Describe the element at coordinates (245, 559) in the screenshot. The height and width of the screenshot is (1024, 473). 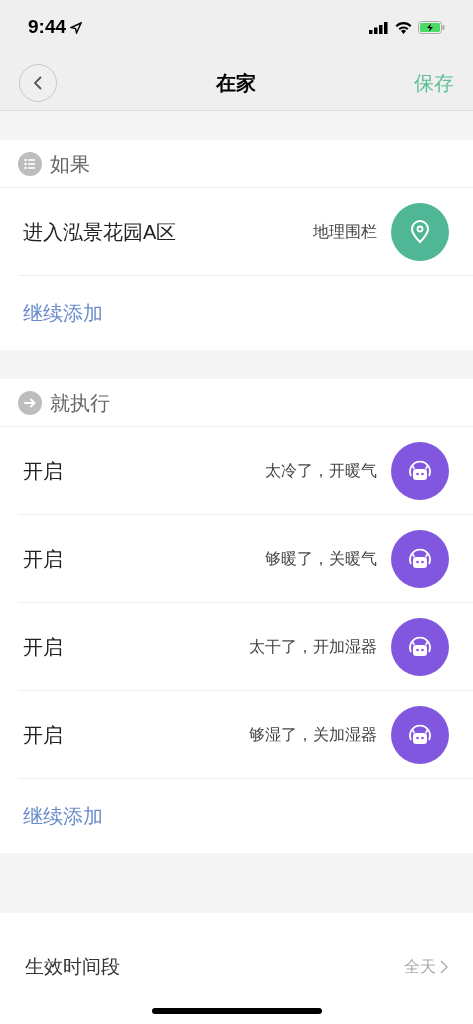
I see `rule-row: 开启 够暖了，关暖气` at that location.